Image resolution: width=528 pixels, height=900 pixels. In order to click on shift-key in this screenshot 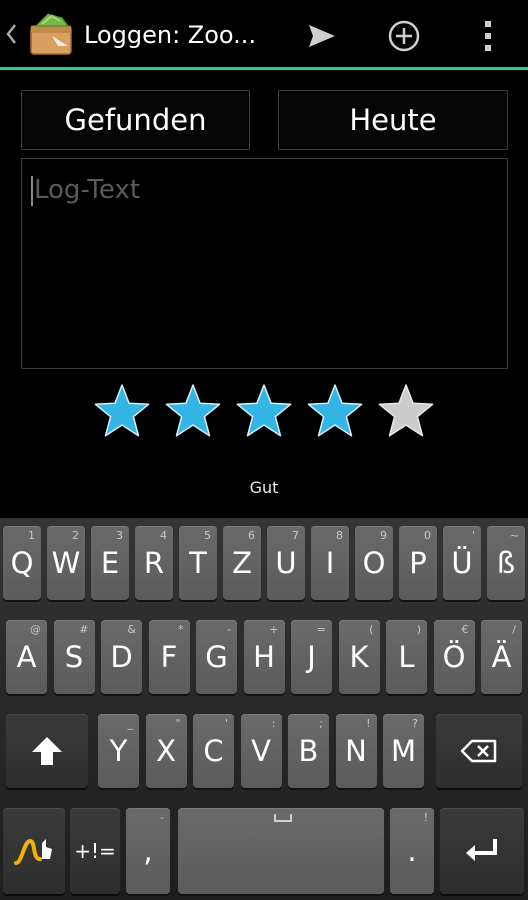, I will do `click(47, 751)`.